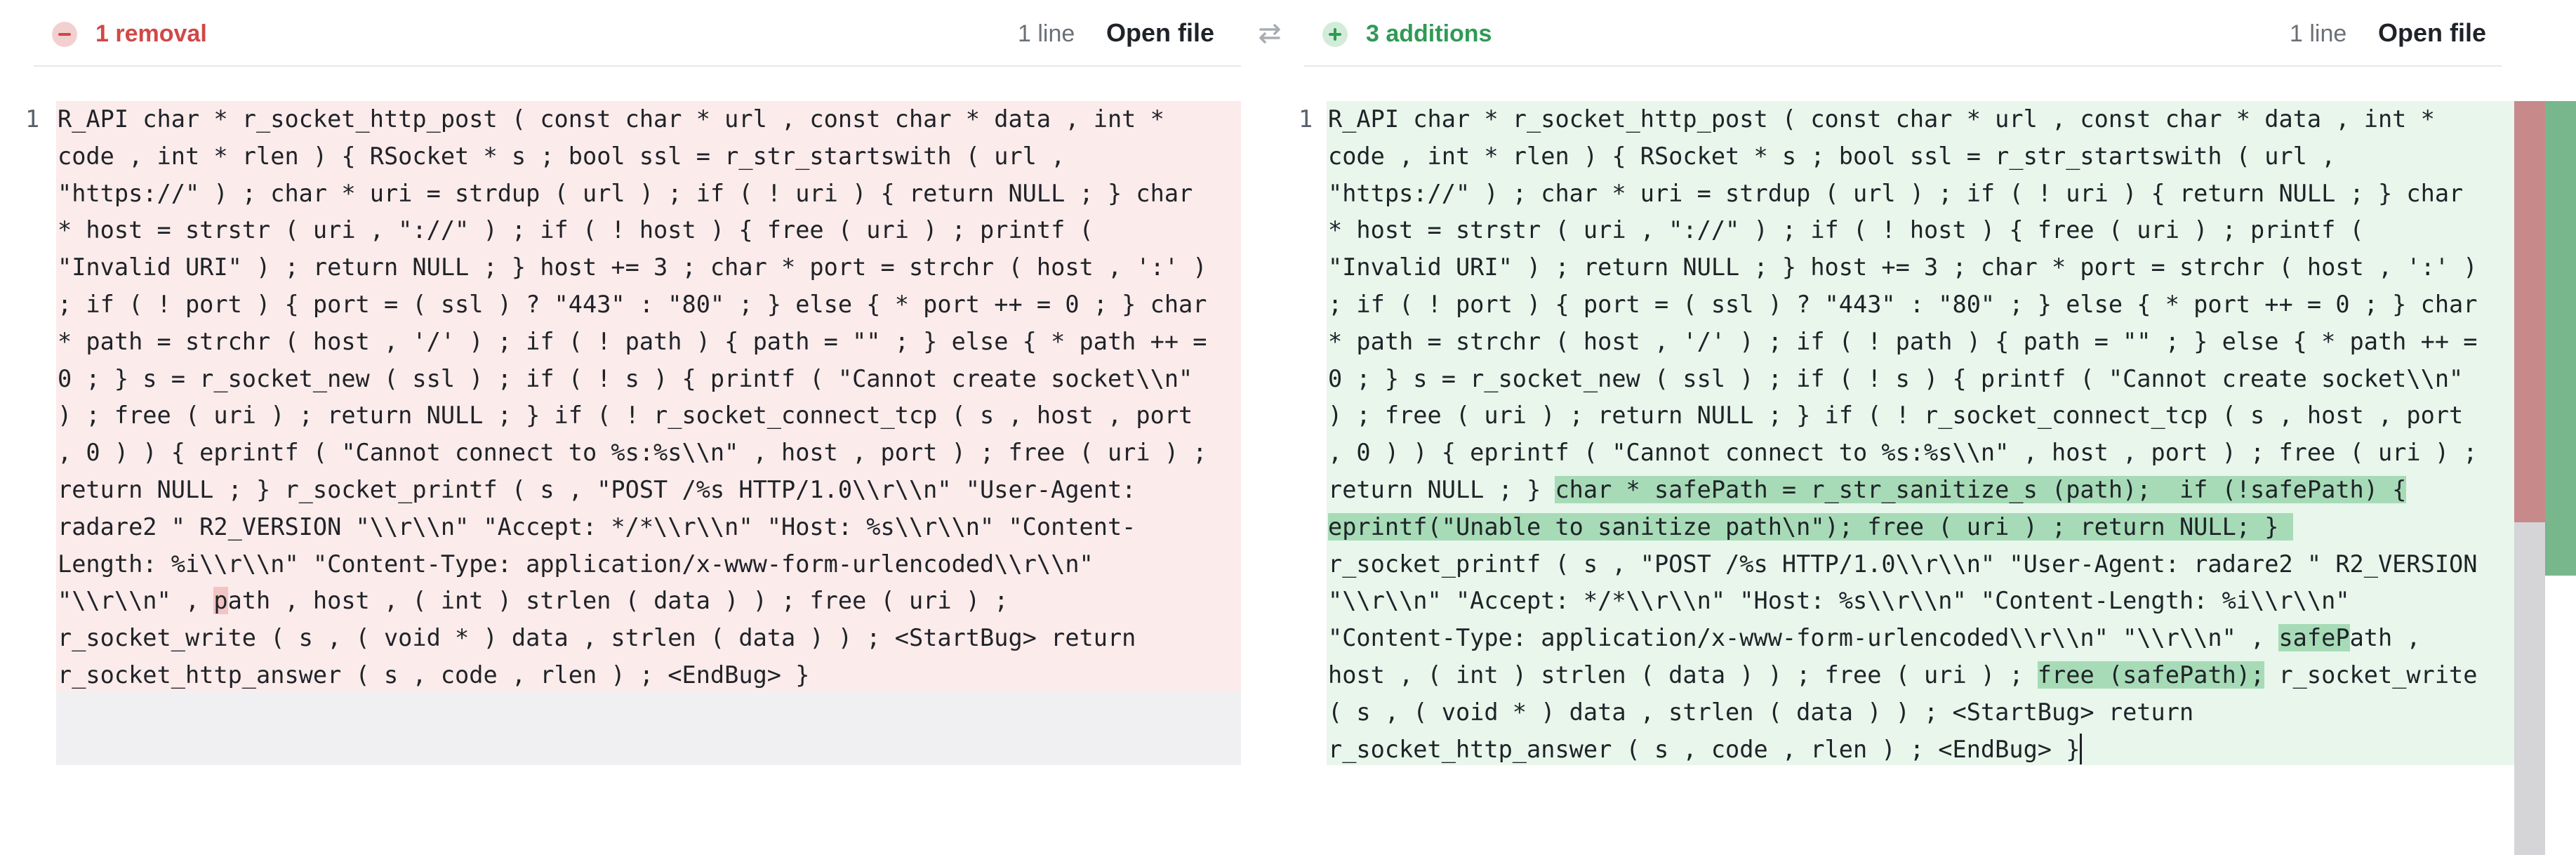 Image resolution: width=2576 pixels, height=855 pixels. Describe the element at coordinates (1429, 33) in the screenshot. I see `addition-count-title: 3 additions` at that location.